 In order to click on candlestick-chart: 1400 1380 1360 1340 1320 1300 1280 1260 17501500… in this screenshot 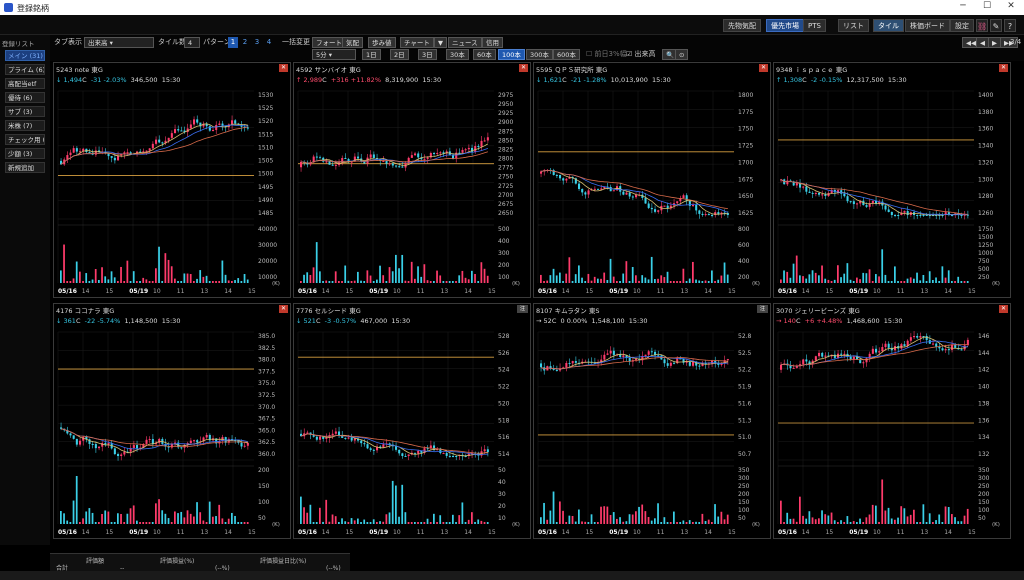, I will do `click(892, 192)`.